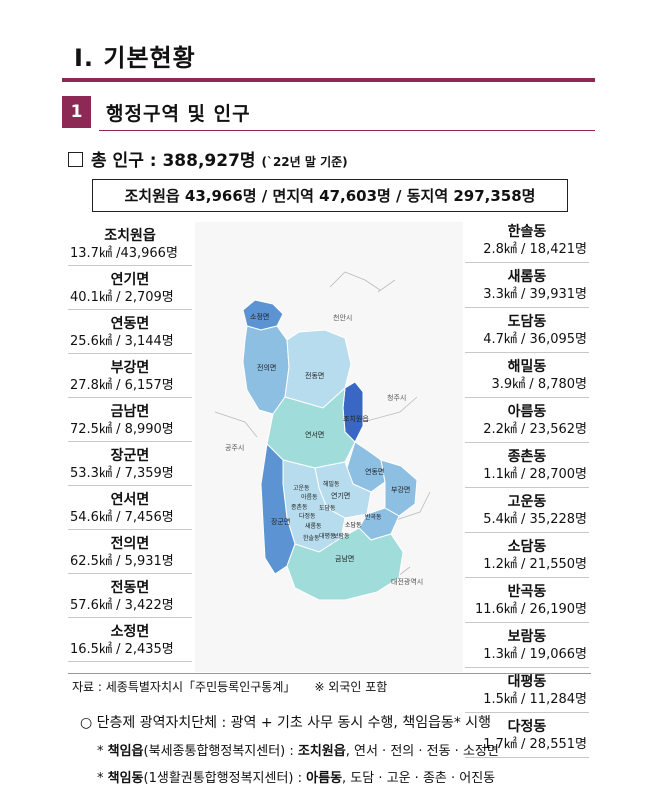 This screenshot has height=795, width=657. What do you see at coordinates (122, 473) in the screenshot?
I see `region-stat: 53.3㎢ / 7,359명` at bounding box center [122, 473].